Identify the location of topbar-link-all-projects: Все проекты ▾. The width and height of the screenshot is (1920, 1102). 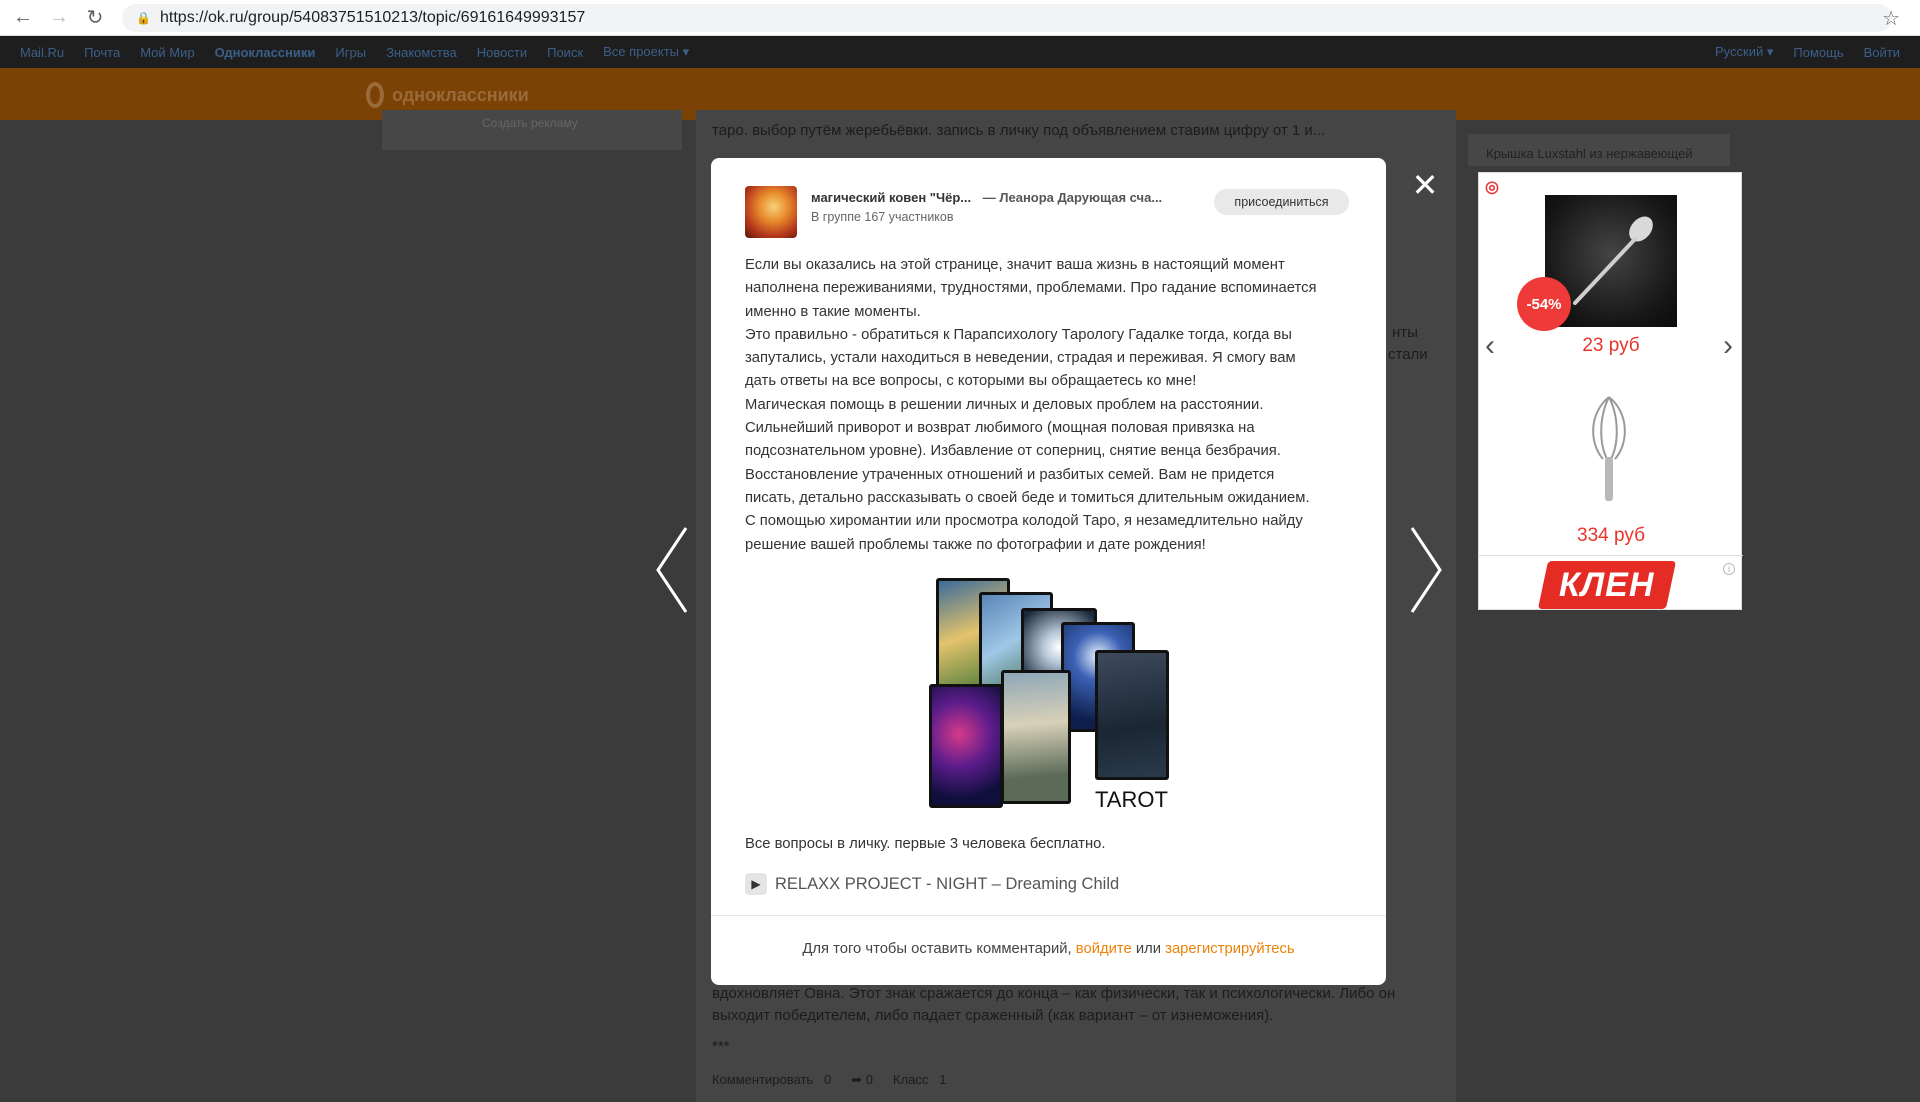
(646, 52).